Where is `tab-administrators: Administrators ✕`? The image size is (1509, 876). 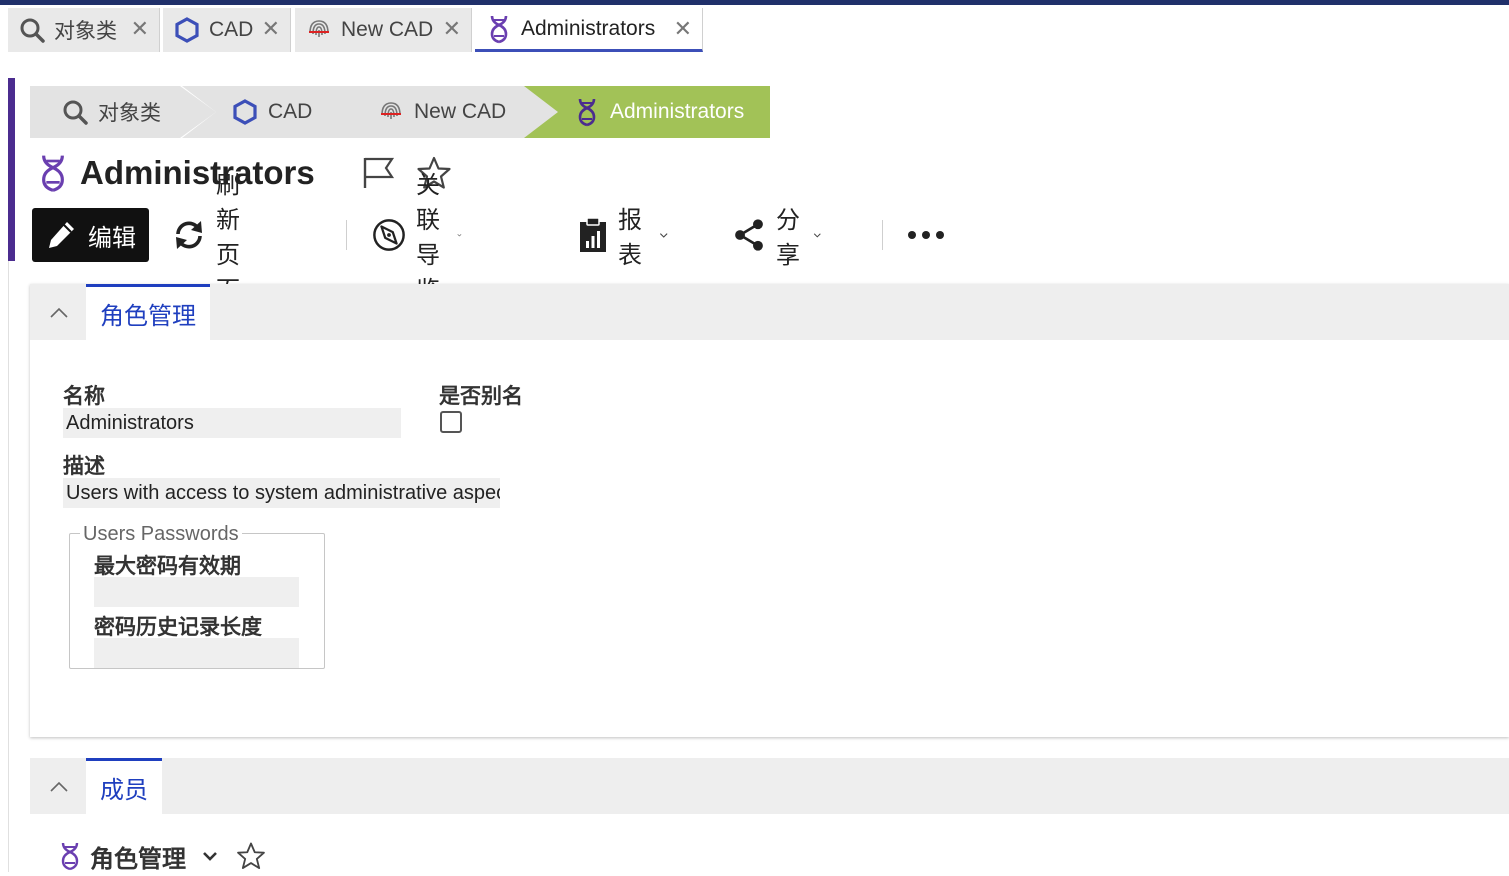
tab-administrators: Administrators ✕ is located at coordinates (589, 30).